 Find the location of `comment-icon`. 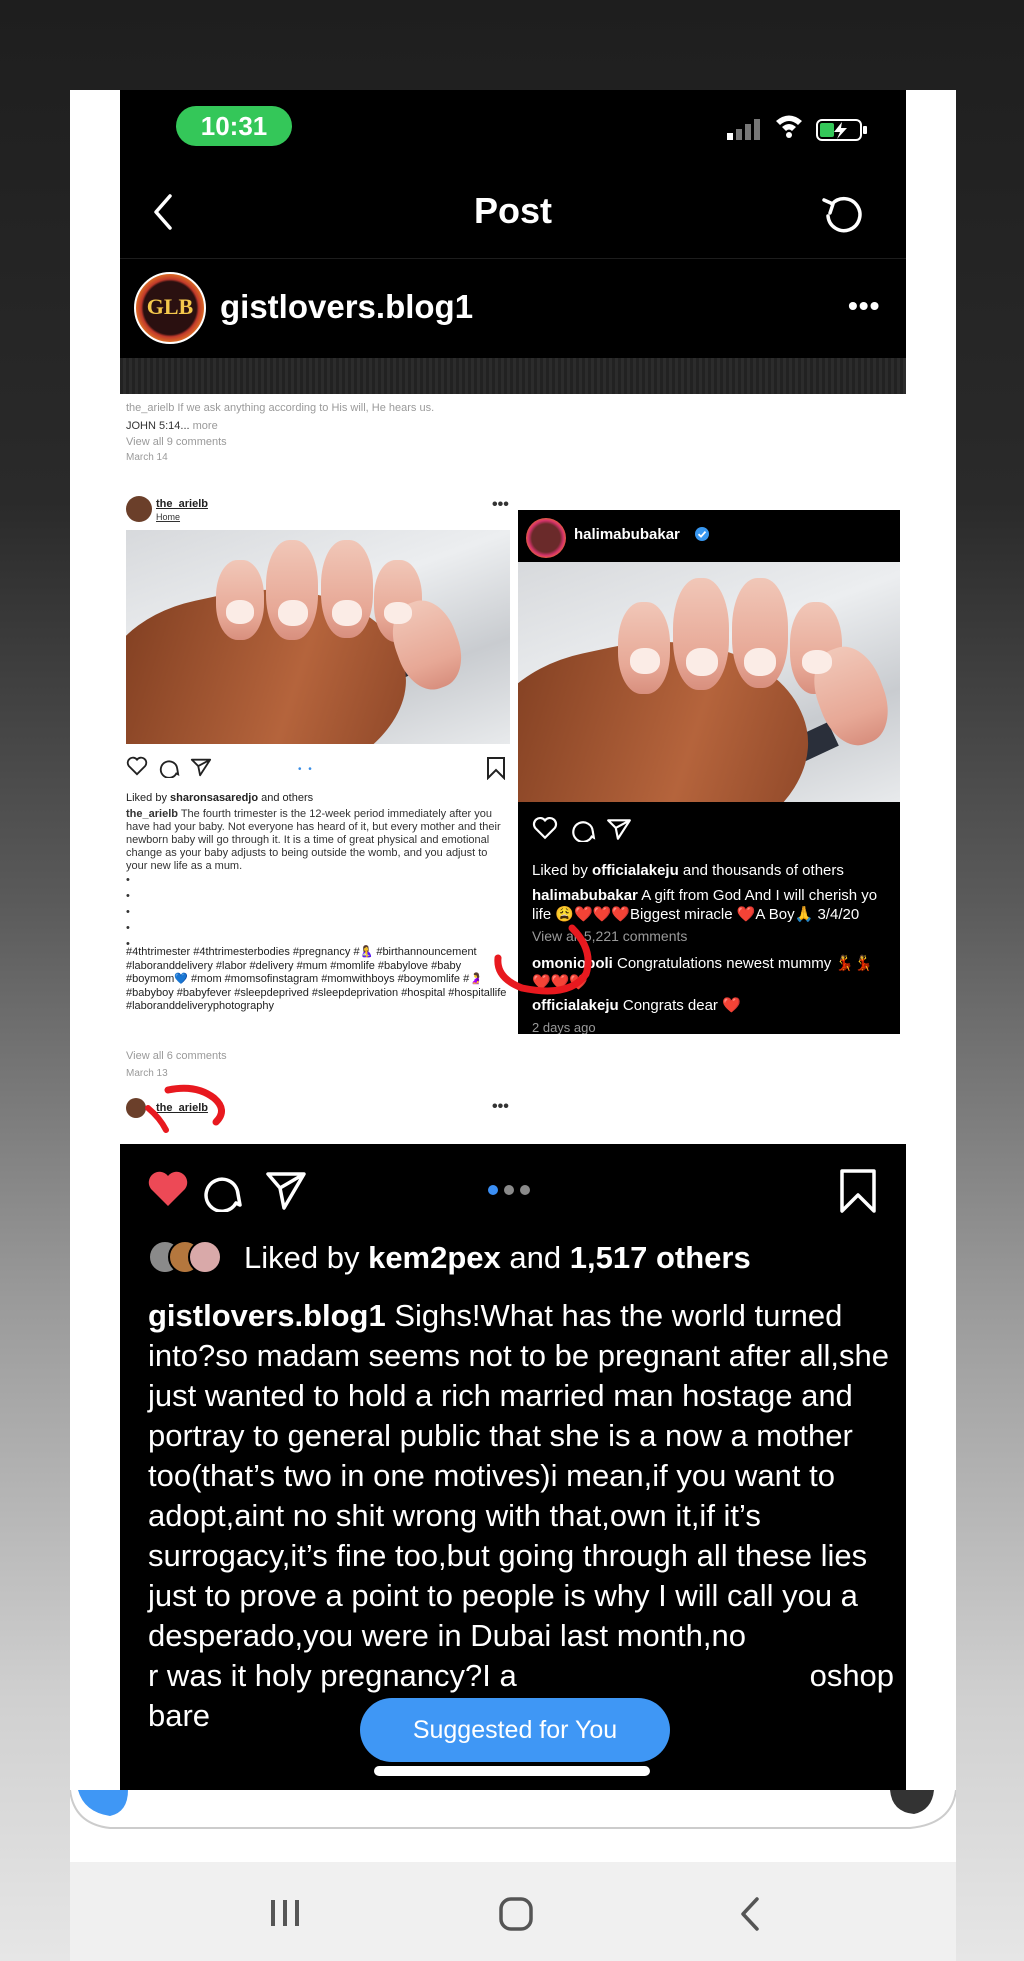

comment-icon is located at coordinates (222, 1190).